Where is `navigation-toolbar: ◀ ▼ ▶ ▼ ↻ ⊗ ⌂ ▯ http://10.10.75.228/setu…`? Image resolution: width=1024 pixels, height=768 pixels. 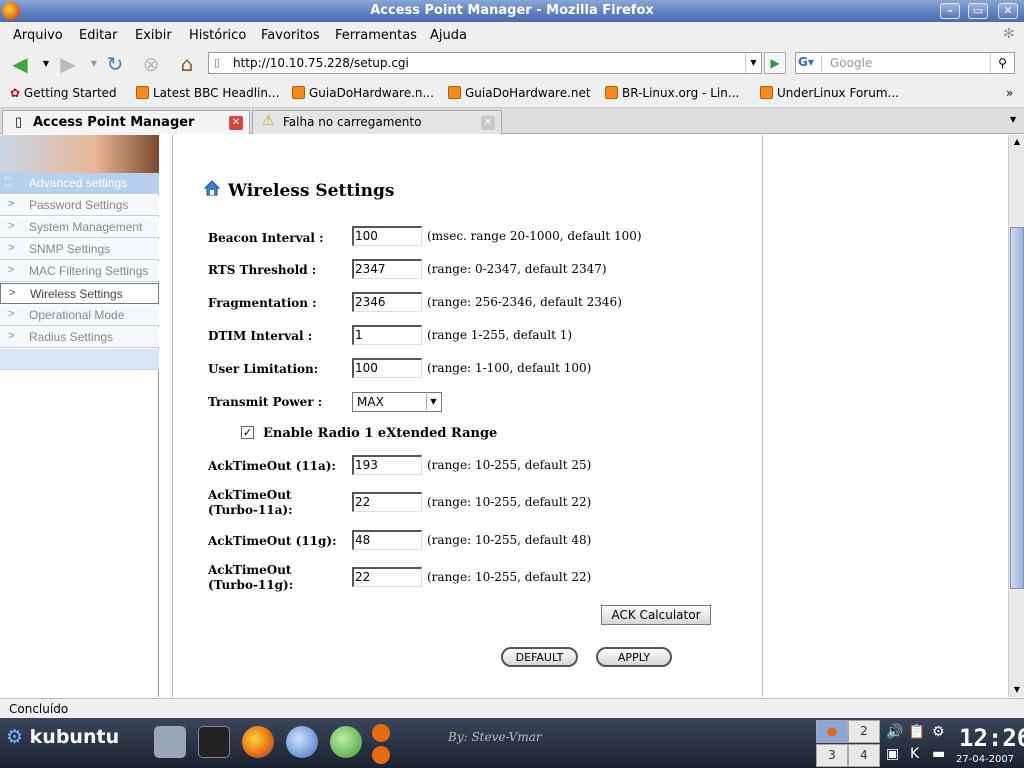 navigation-toolbar: ◀ ▼ ▶ ▼ ↻ ⊗ ⌂ ▯ http://10.10.75.228/setu… is located at coordinates (512, 64).